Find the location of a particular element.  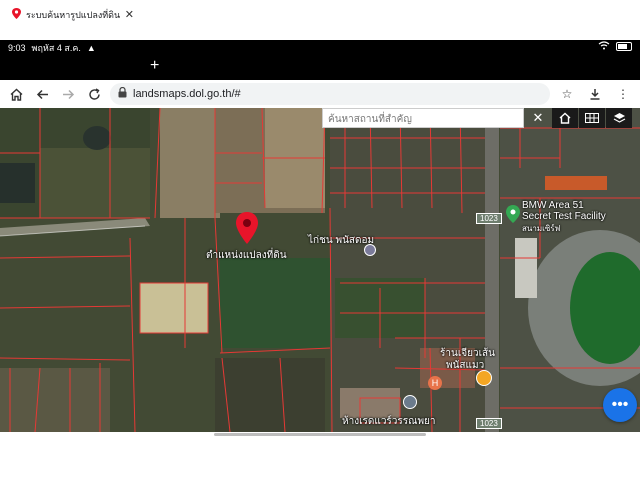

new-tab-button: + is located at coordinates (154, 66).